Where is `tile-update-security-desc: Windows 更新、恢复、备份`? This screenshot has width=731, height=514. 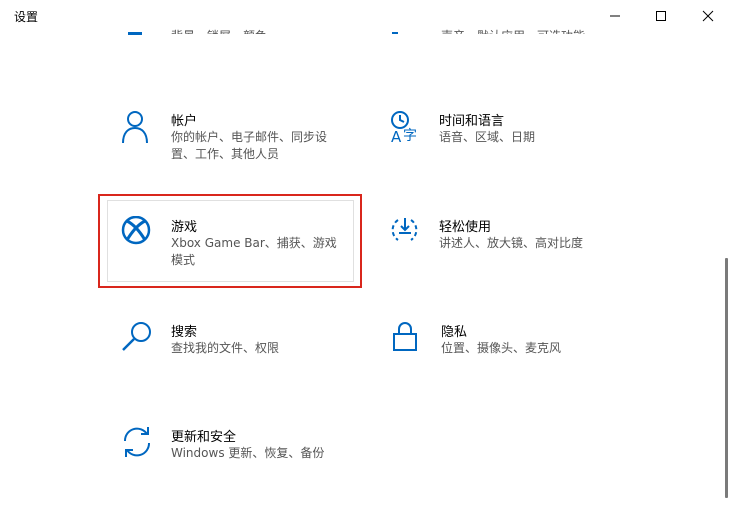 tile-update-security-desc: Windows 更新、恢复、备份 is located at coordinates (248, 453).